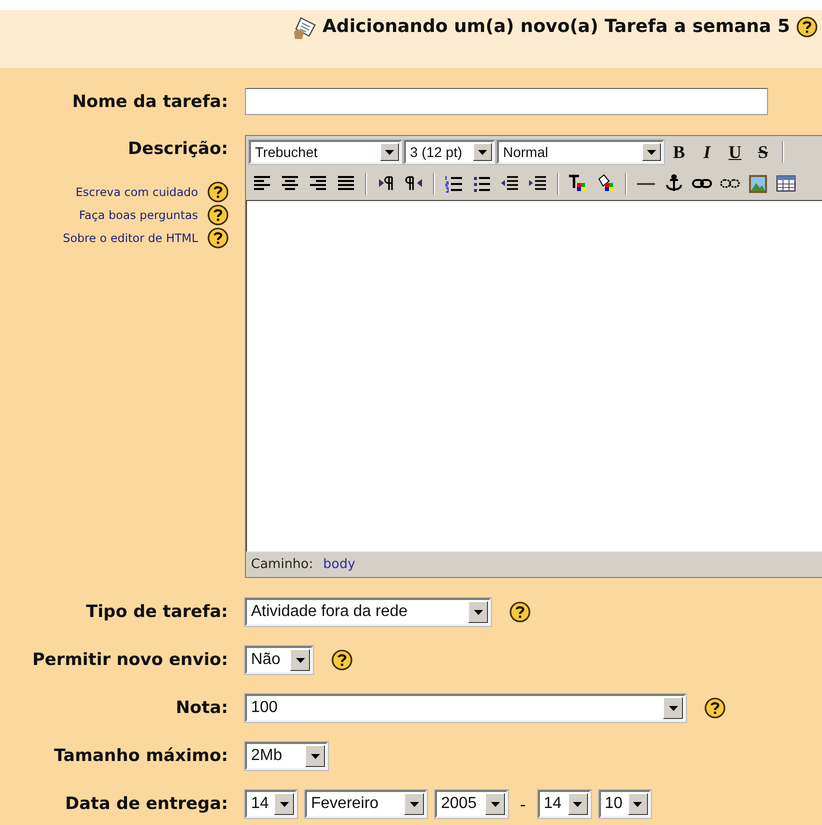 The width and height of the screenshot is (822, 825). Describe the element at coordinates (286, 756) in the screenshot. I see `dropdown: 2Mb` at that location.